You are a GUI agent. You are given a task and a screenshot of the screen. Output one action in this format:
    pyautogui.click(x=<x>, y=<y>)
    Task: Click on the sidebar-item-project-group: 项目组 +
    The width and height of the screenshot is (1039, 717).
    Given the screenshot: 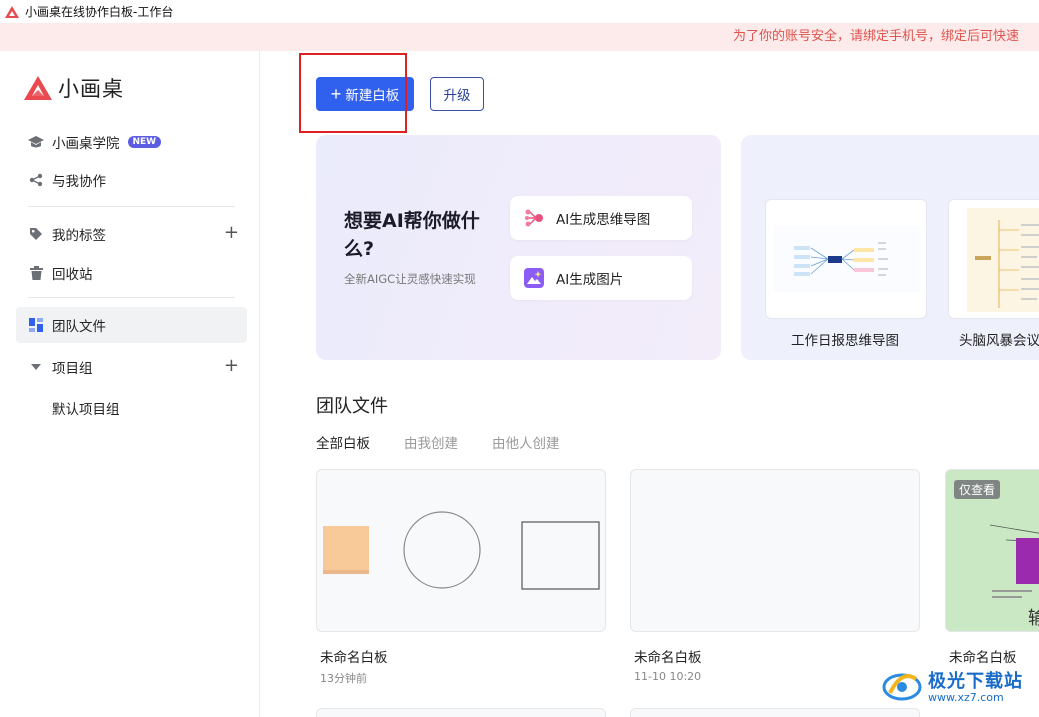 What is the action you would take?
    pyautogui.click(x=131, y=367)
    